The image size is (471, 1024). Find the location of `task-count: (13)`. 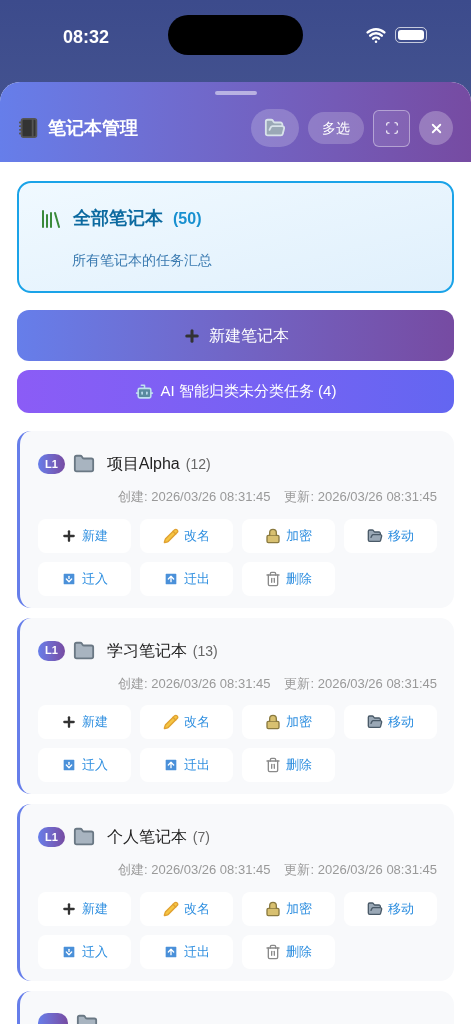

task-count: (13) is located at coordinates (205, 651).